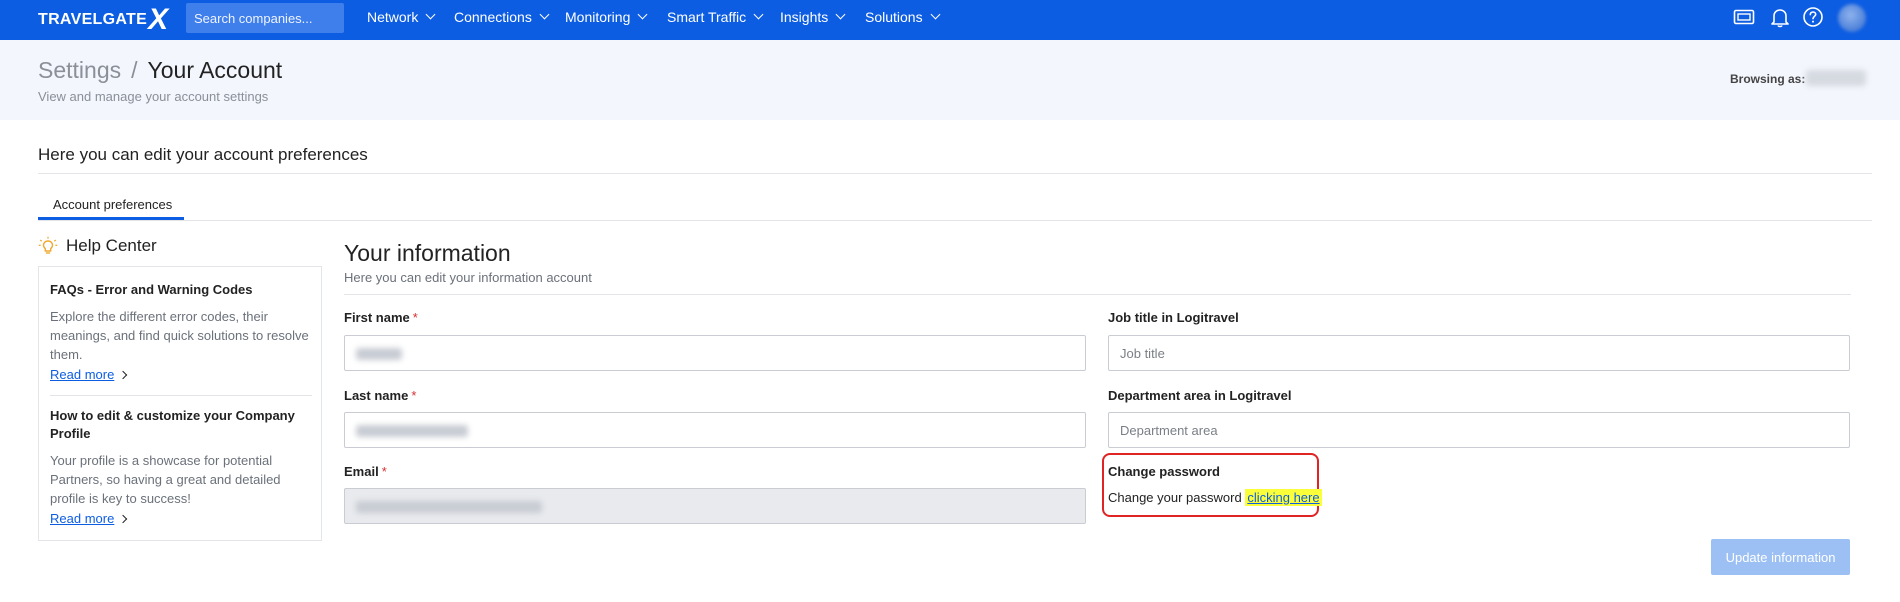  What do you see at coordinates (79, 70) in the screenshot?
I see `breadcrumb-settings: Settings` at bounding box center [79, 70].